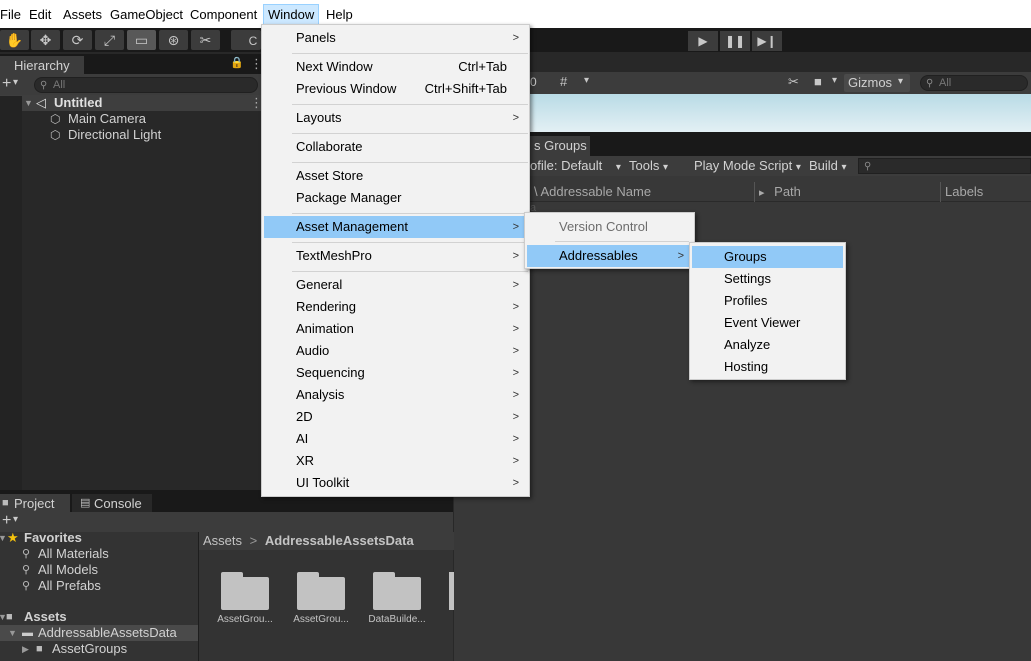 The width and height of the screenshot is (1031, 661). What do you see at coordinates (109, 40) in the screenshot?
I see `scale-tool-icon: ⤢` at bounding box center [109, 40].